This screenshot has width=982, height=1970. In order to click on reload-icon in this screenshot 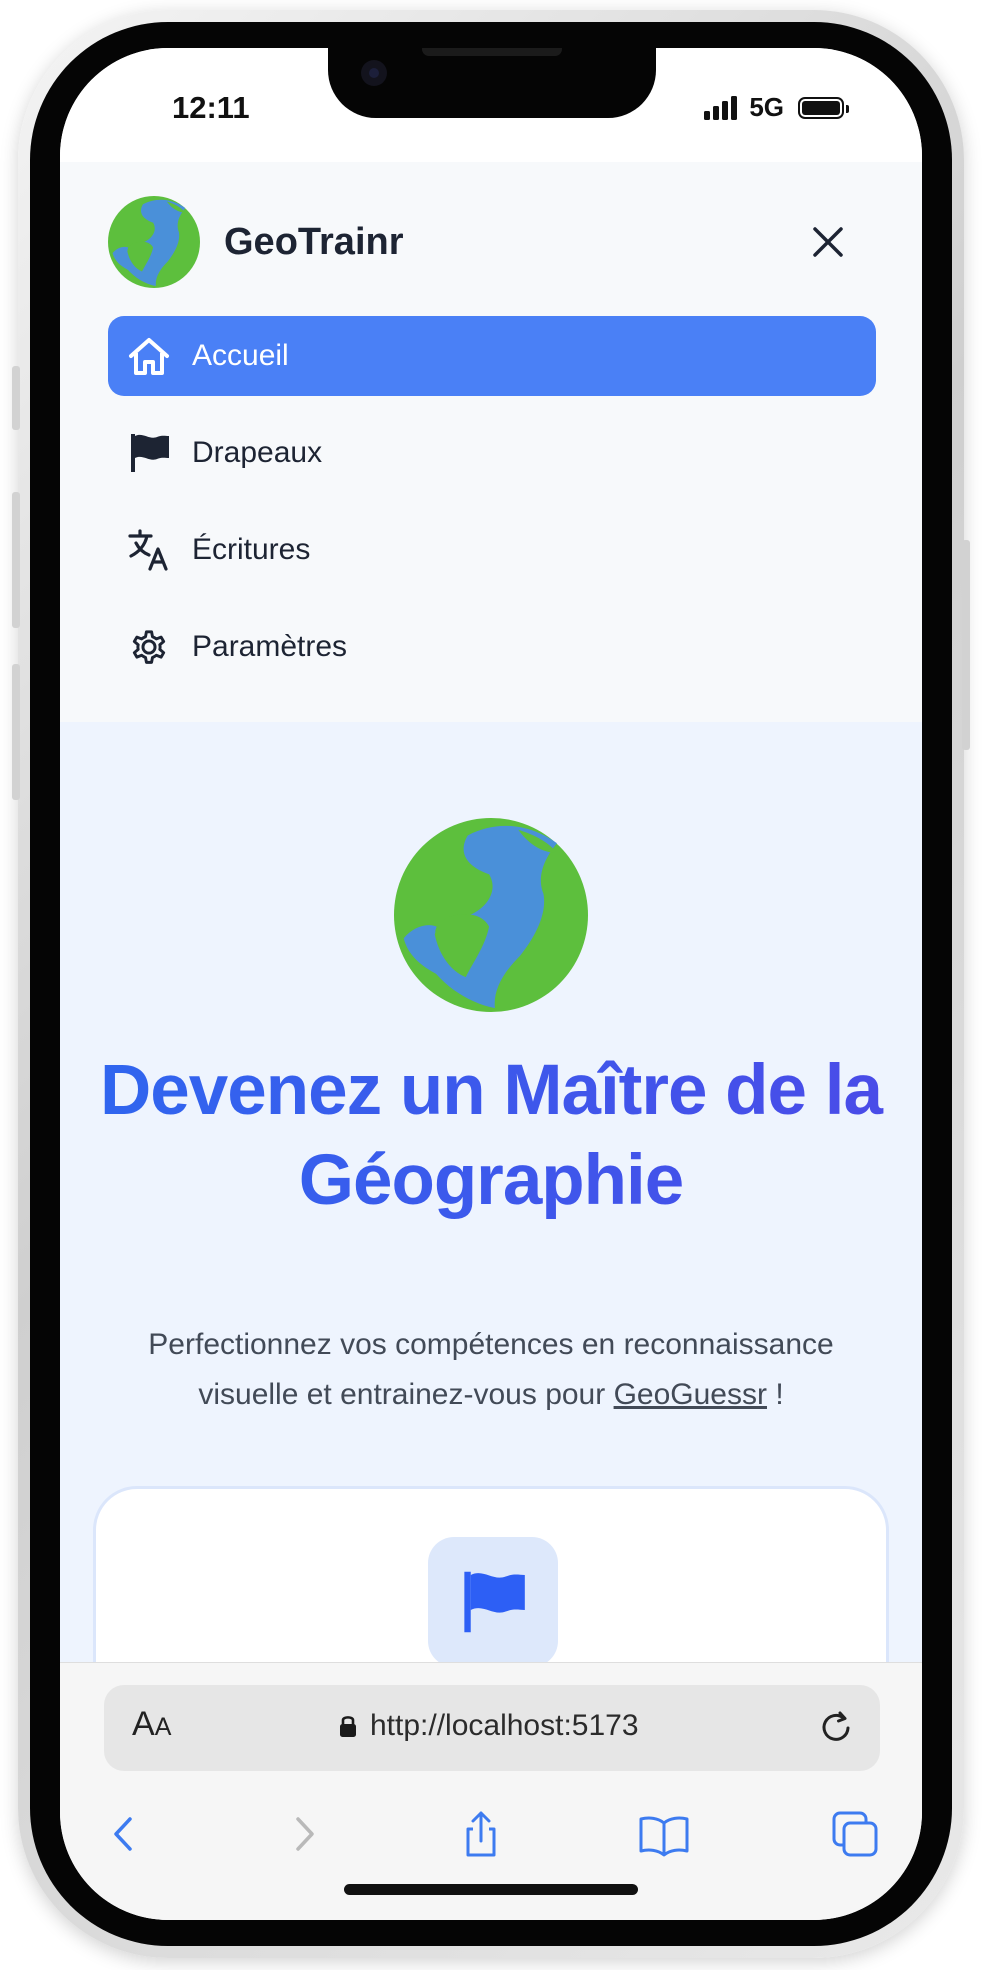, I will do `click(836, 1727)`.